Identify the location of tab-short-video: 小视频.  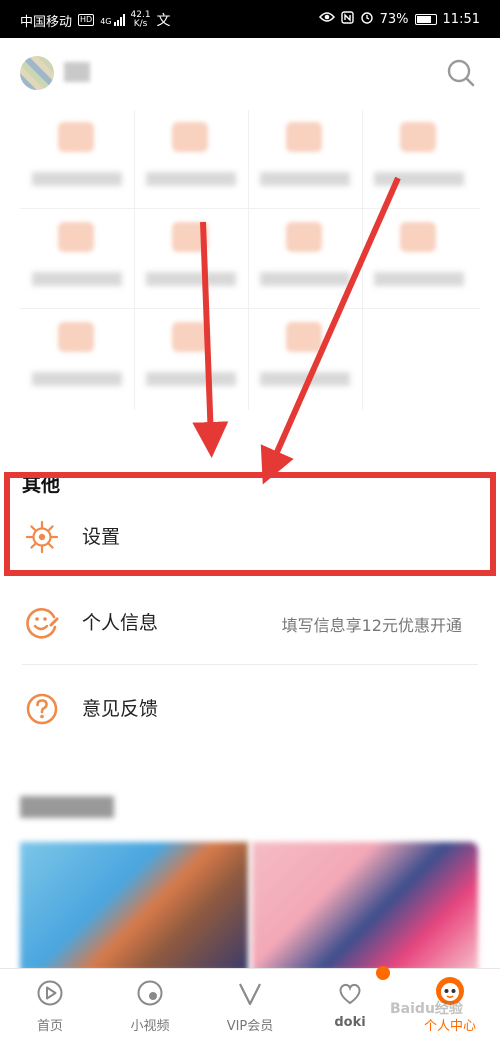
(150, 1003).